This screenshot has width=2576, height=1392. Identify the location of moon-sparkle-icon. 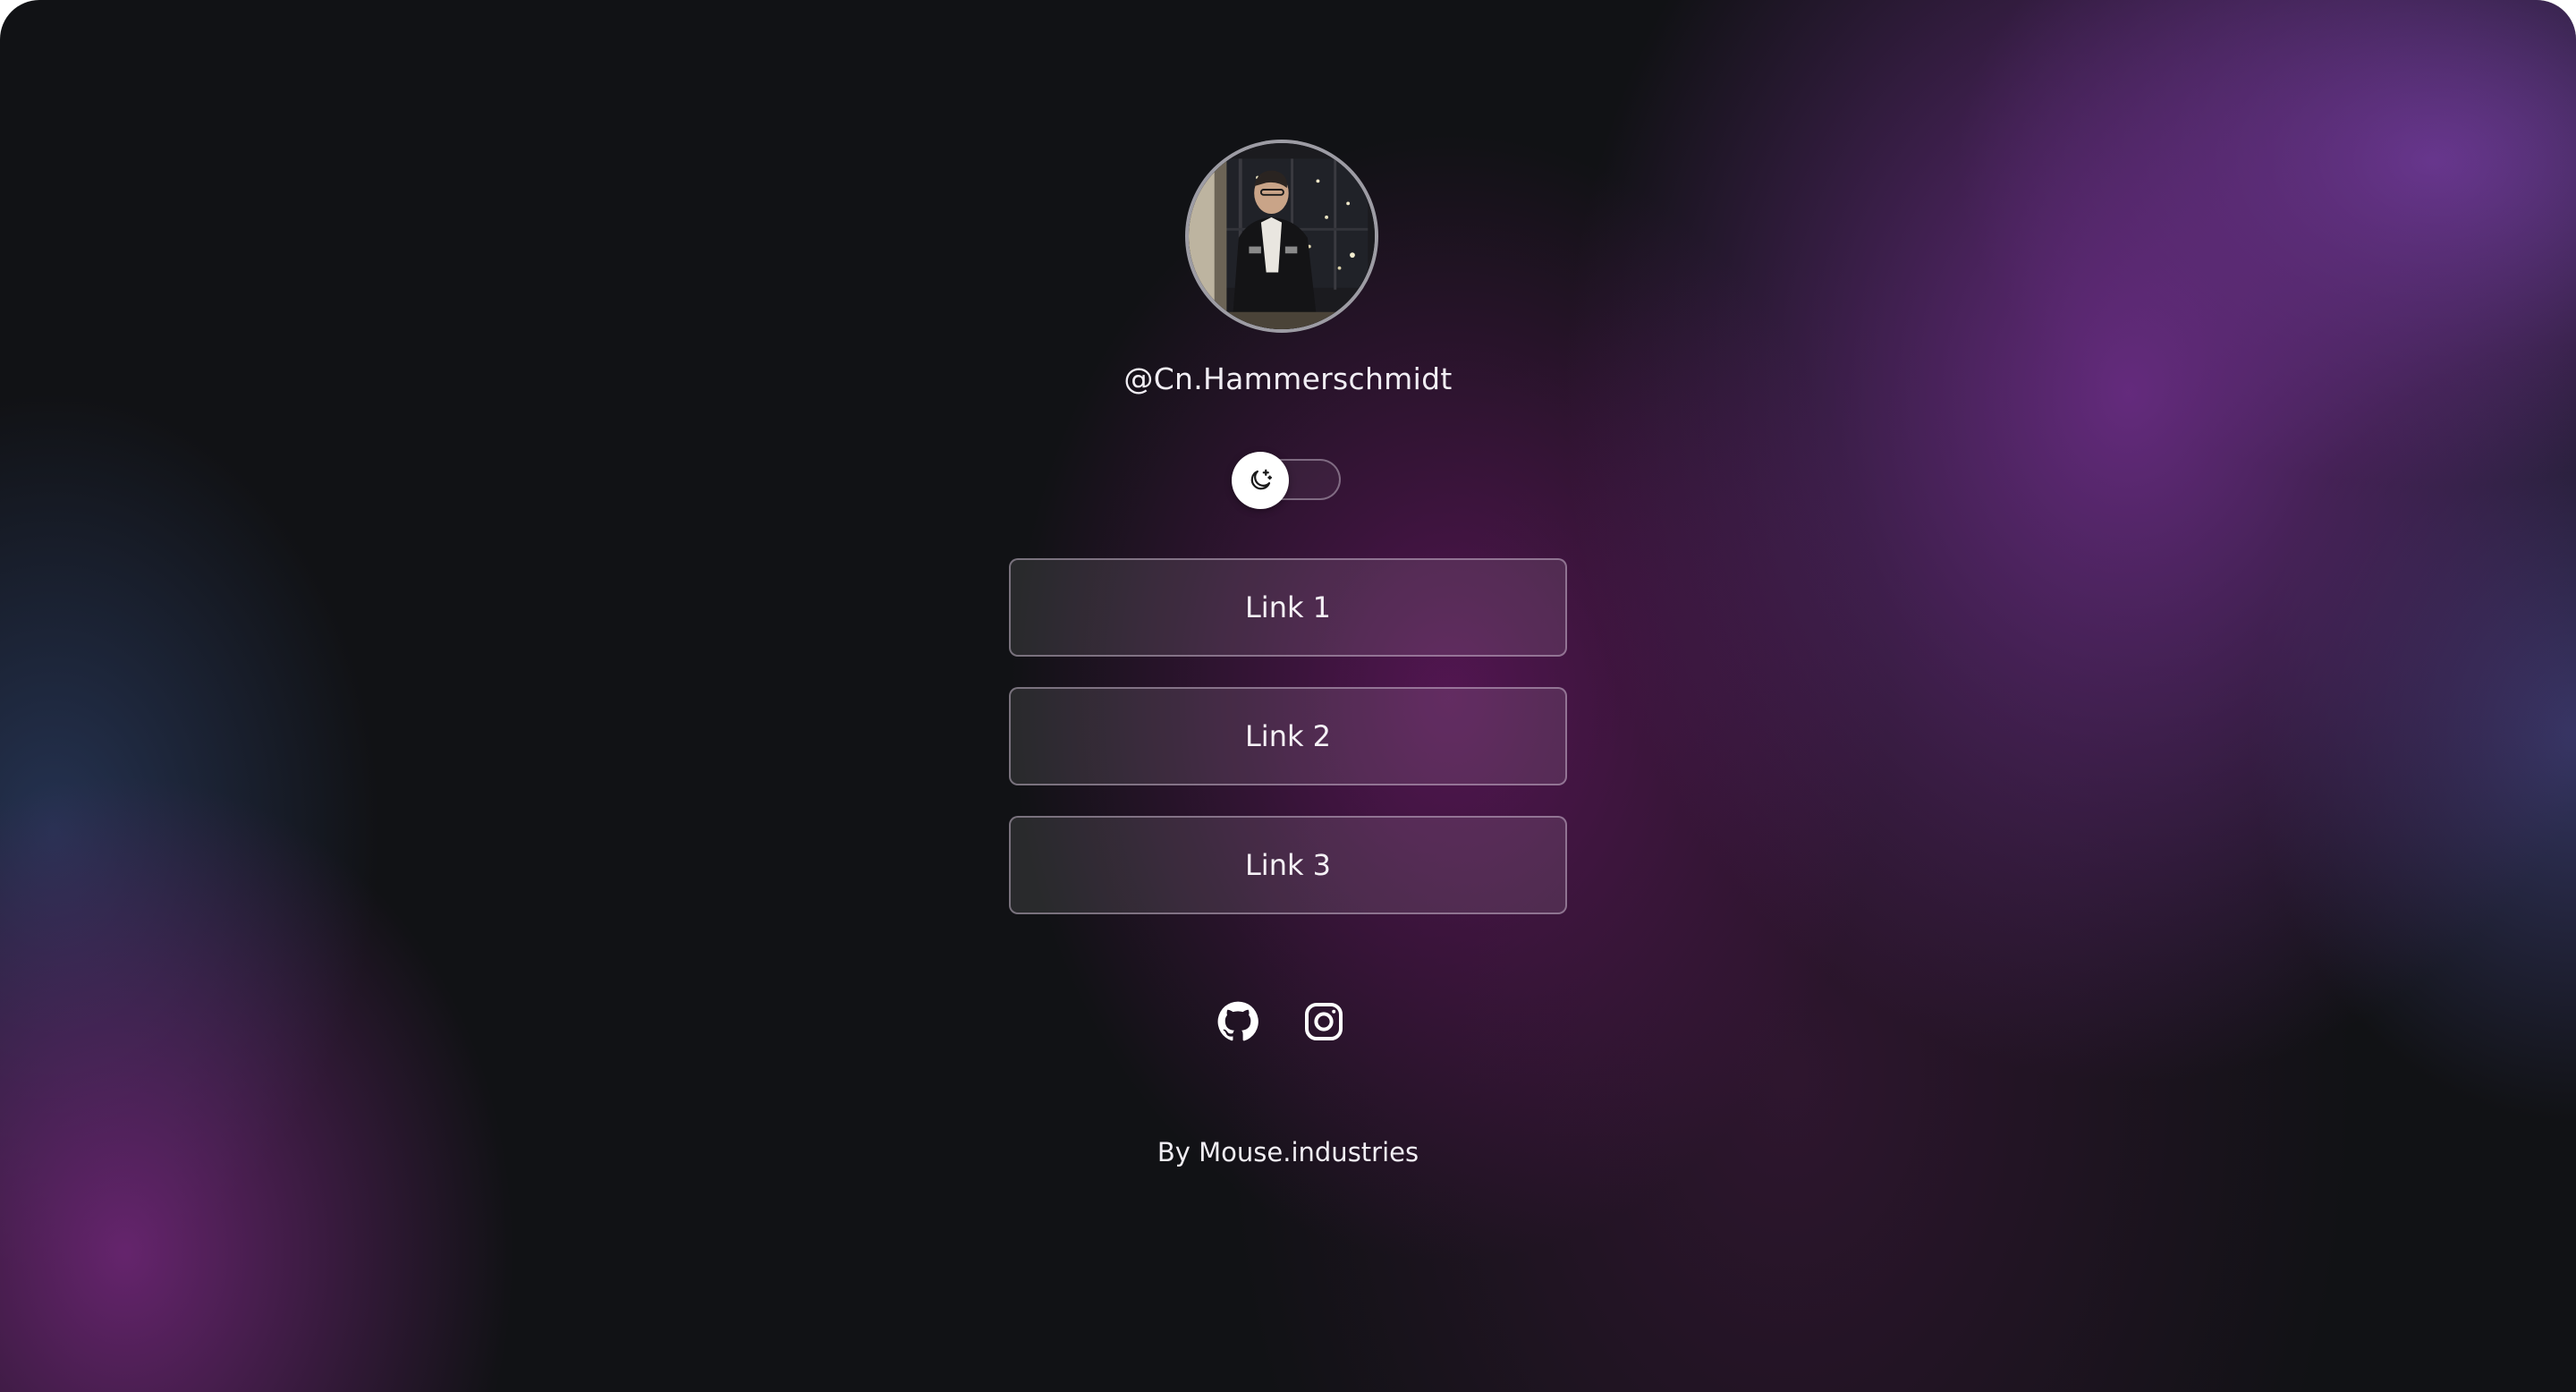
(1261, 479).